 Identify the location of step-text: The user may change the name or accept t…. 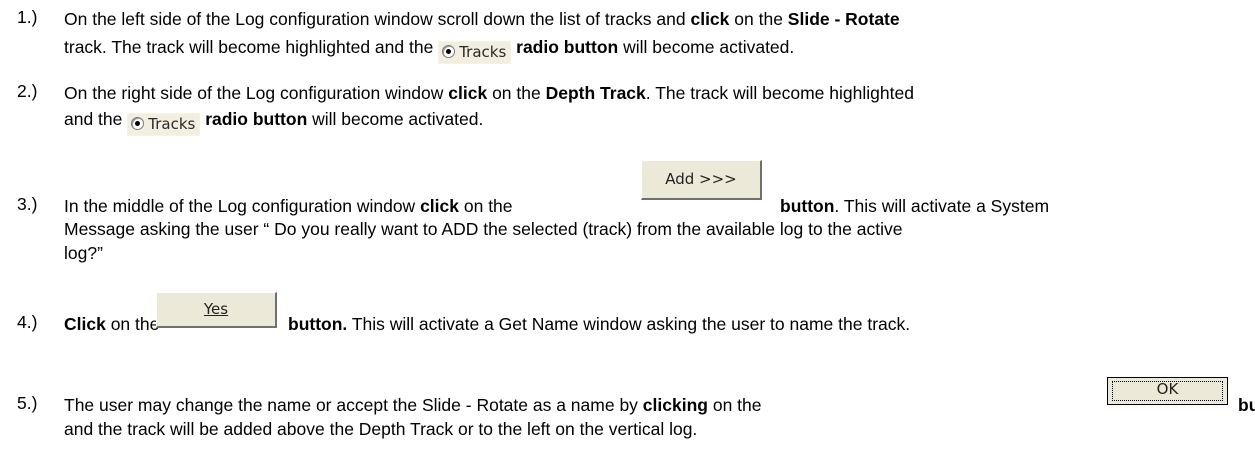
(659, 409).